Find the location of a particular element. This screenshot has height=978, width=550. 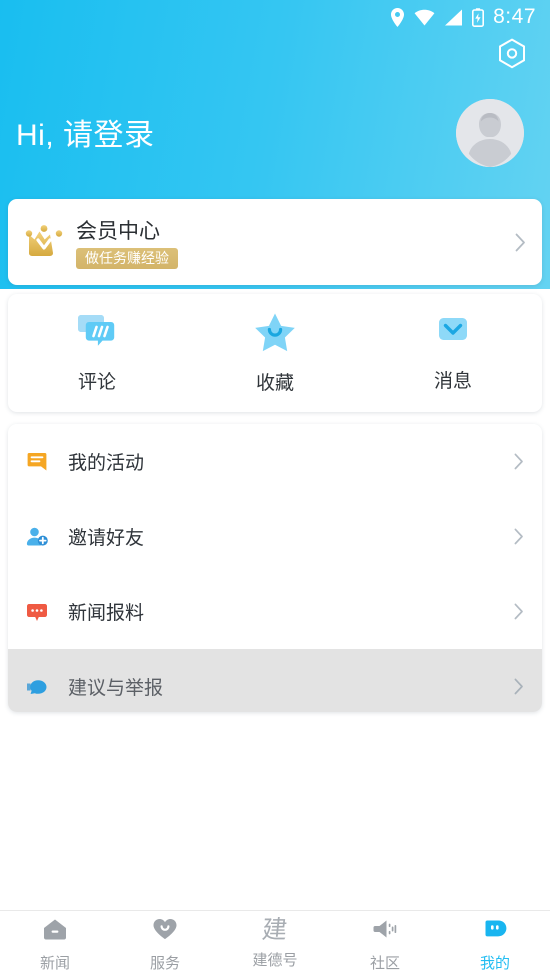

feedback-bubble-icon is located at coordinates (45, 687).